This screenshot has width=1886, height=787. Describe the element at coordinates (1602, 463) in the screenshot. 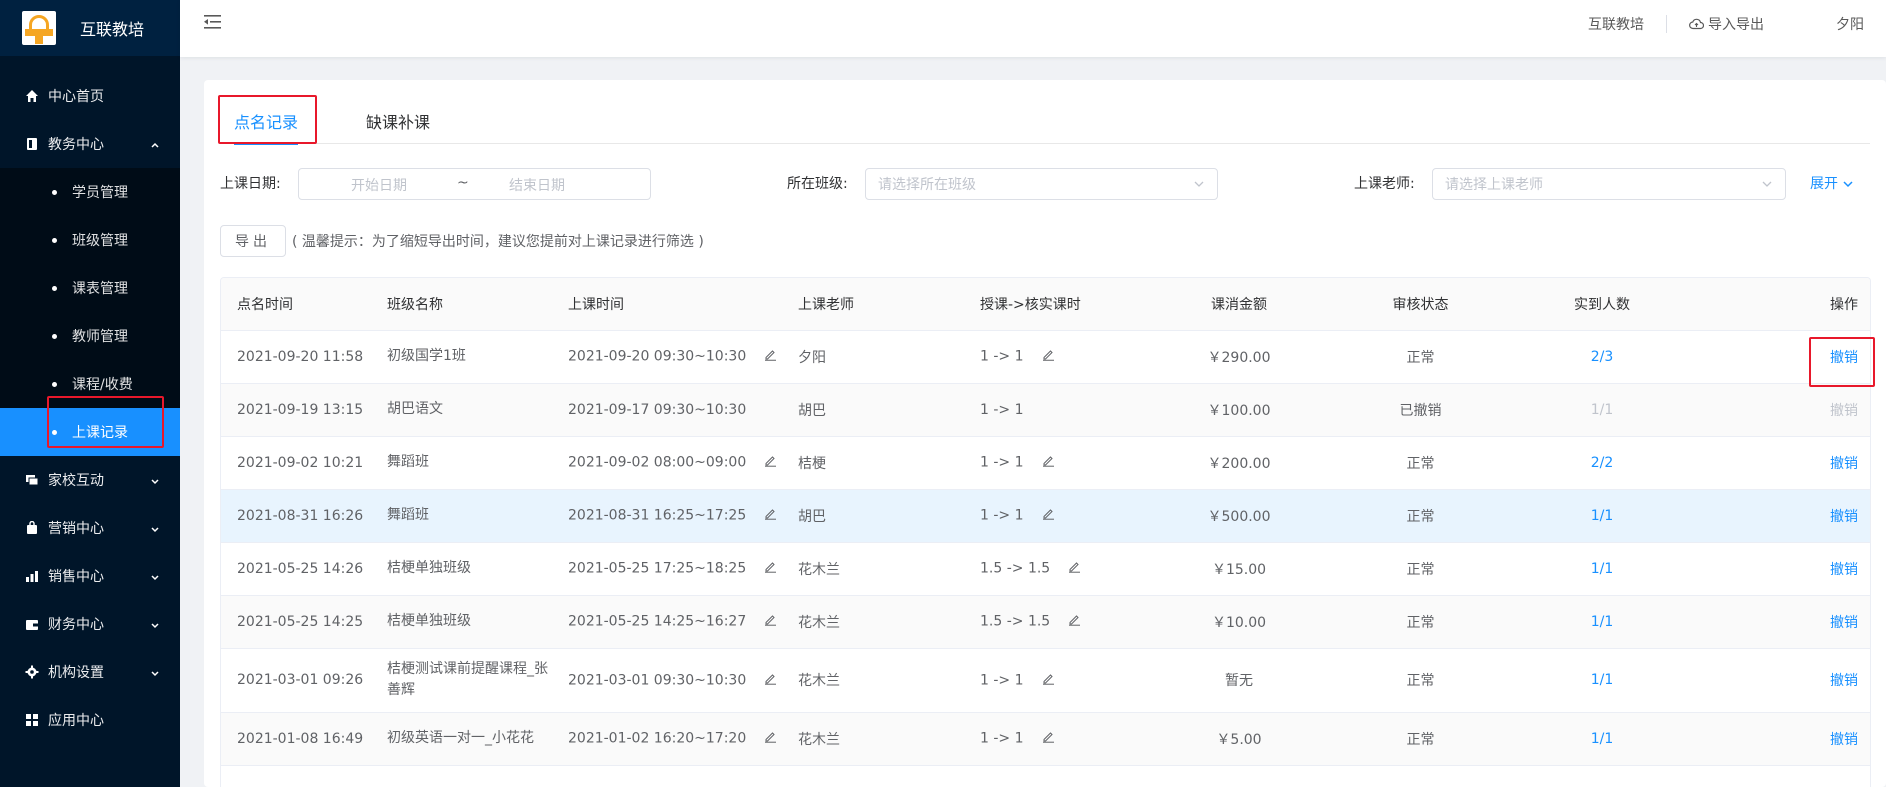

I see `attendance-link: 2/2` at that location.